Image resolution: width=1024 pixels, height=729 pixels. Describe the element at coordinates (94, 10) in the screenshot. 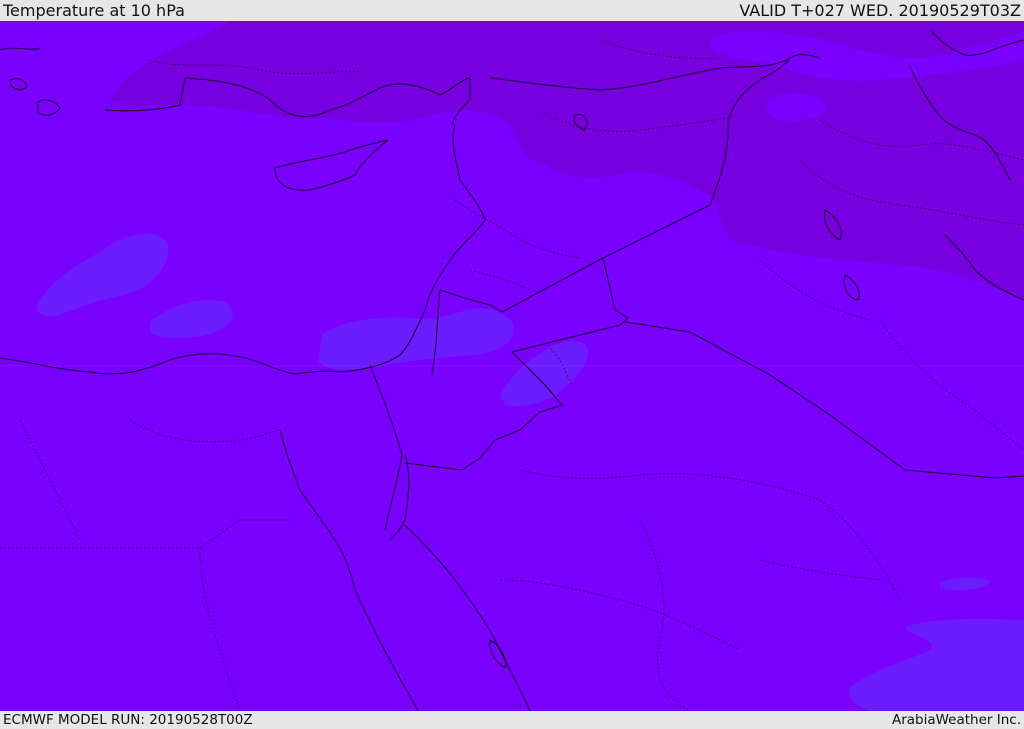

I see `map-title: Temperature at 10 hPa` at that location.